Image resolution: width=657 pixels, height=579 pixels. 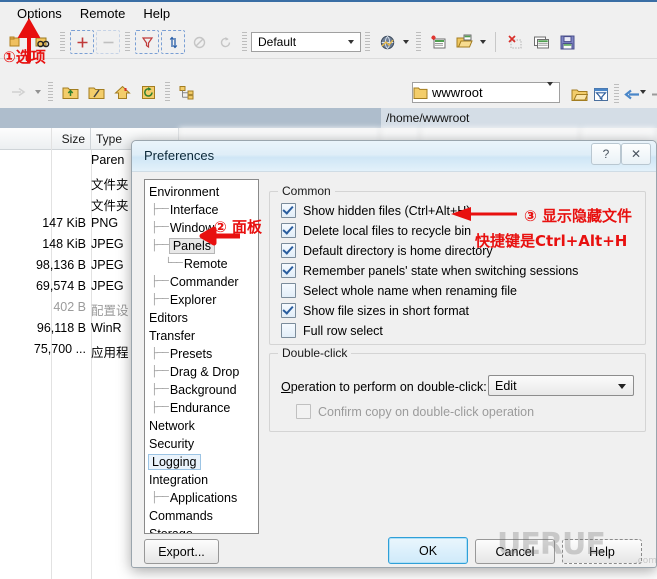 I want to click on common-checkbox-6: Full row select, so click(x=332, y=330).